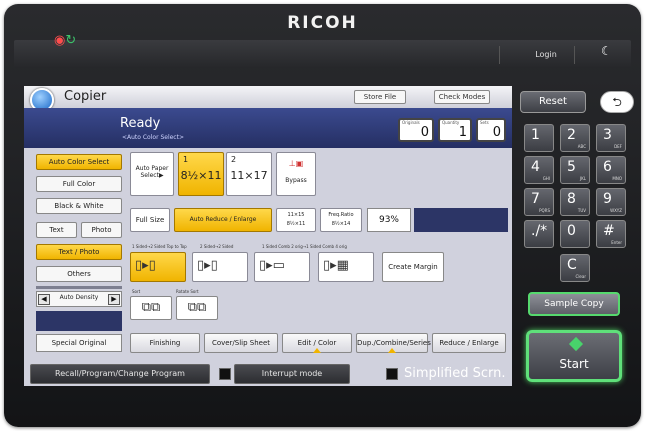  Describe the element at coordinates (581, 146) in the screenshot. I see `key-sublabel: ABC` at that location.